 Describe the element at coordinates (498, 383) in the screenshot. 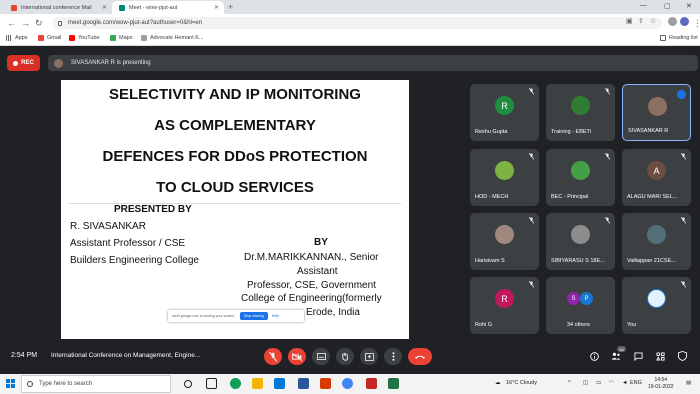

I see `weather-icon: ☁` at that location.